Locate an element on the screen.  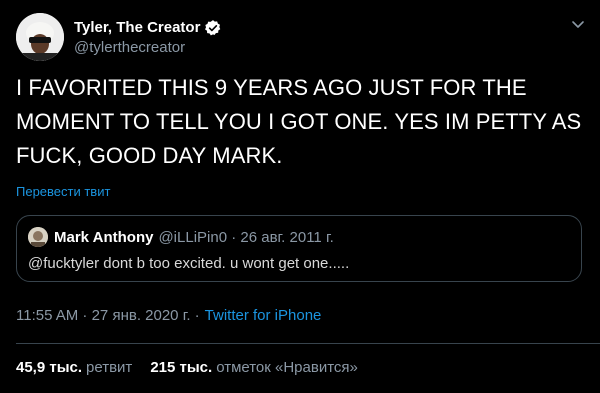
quoted-tweet-header: Mark Anthony @iLLiPin0 · 26 авг. 2011 г. is located at coordinates (181, 237).